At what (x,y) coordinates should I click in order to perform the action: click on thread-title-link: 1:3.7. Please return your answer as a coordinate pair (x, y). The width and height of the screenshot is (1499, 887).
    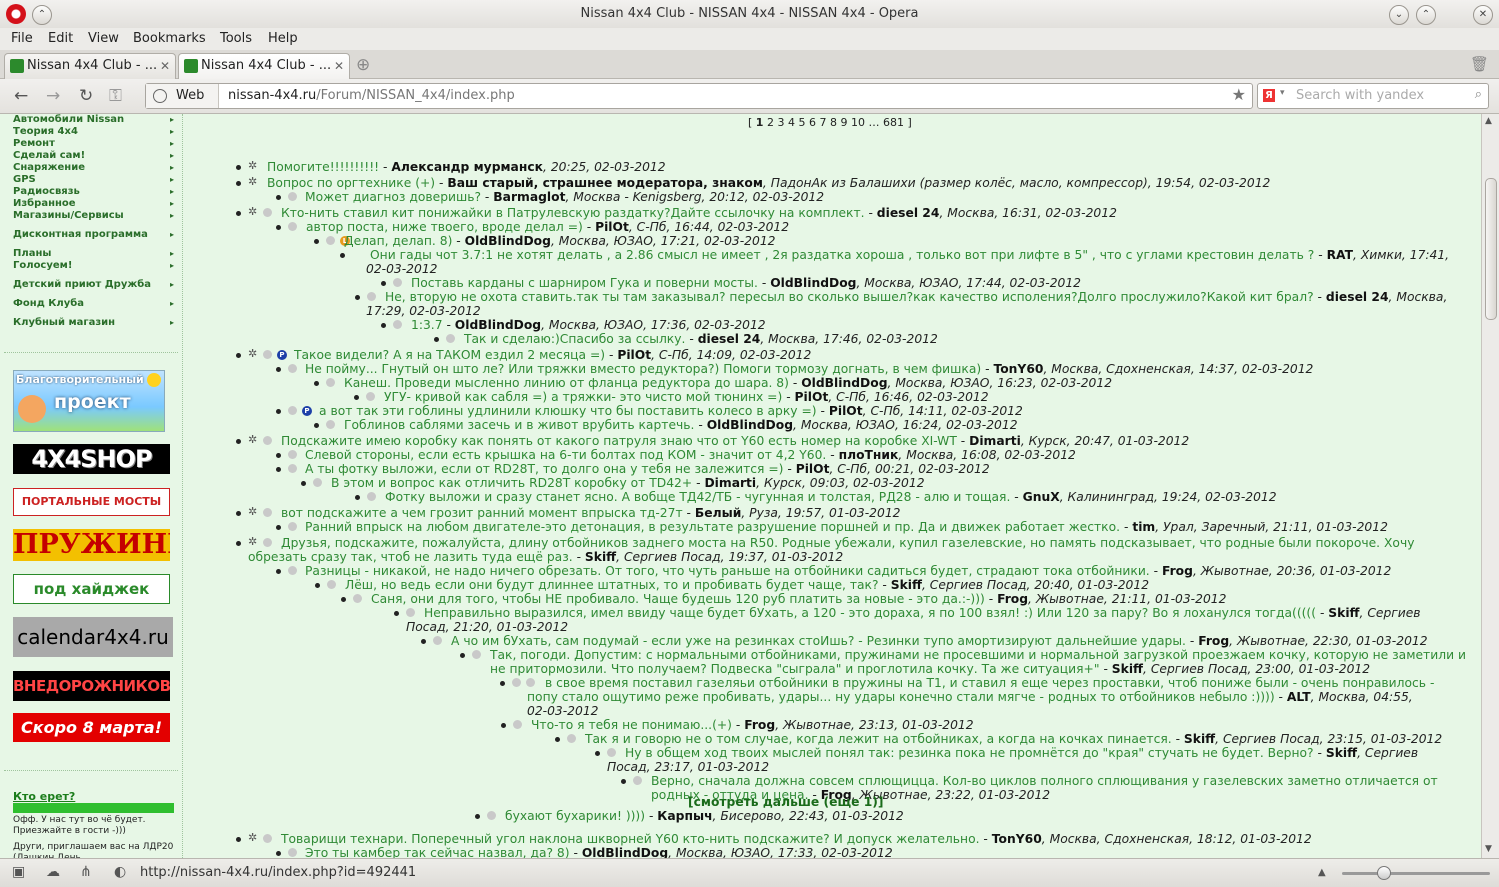
    Looking at the image, I should click on (428, 325).